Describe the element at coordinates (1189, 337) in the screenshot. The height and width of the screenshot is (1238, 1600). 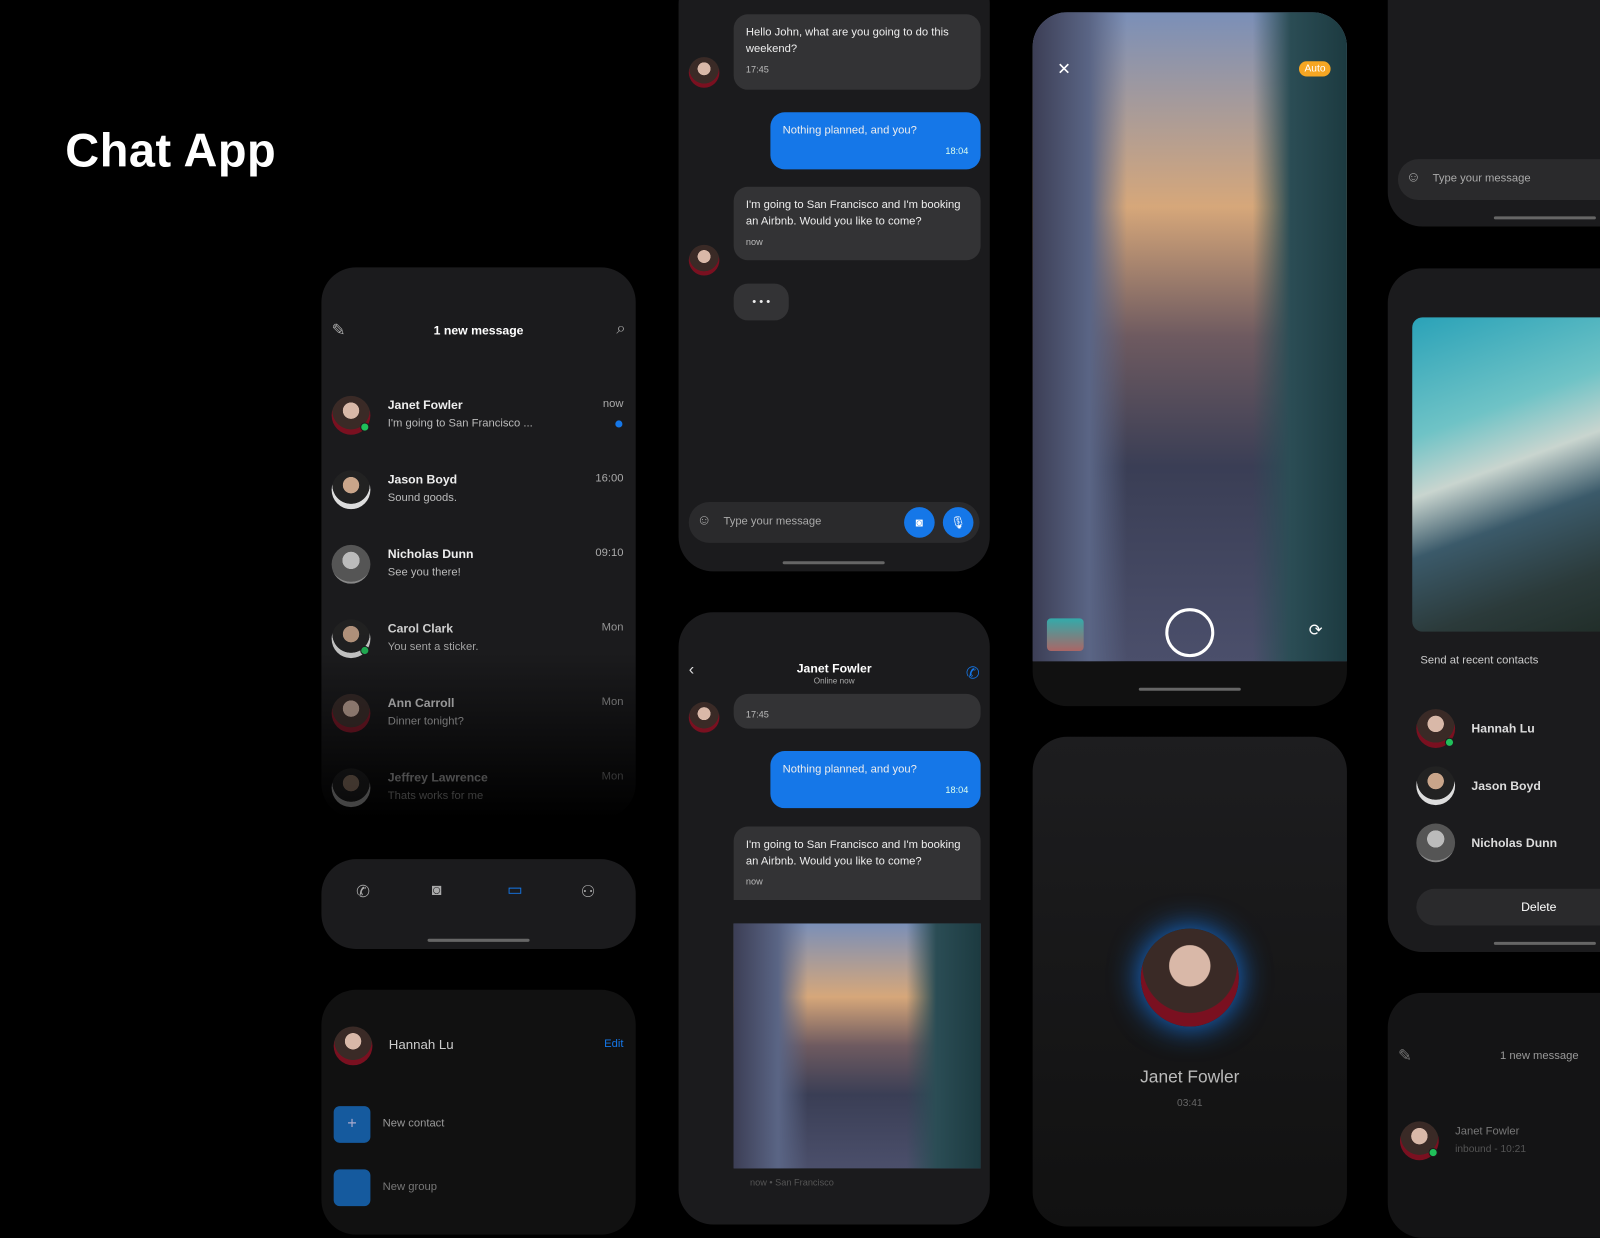
I see `camera-viewfinder` at that location.